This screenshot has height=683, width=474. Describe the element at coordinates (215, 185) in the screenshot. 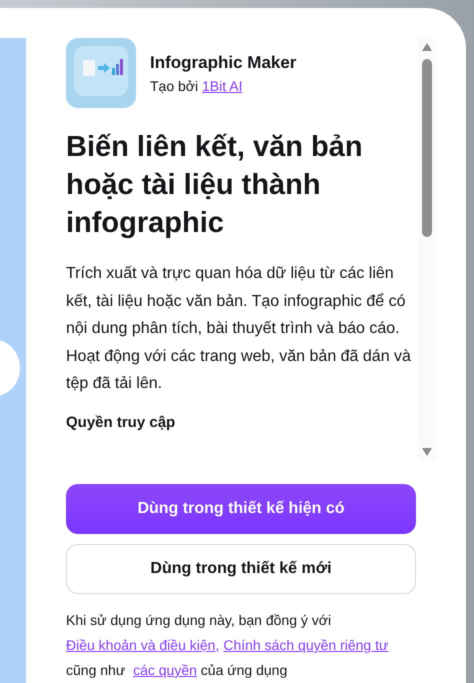

I see `app-title: Biến liên kết, văn bản hoặc tài liệu thành infographic` at that location.